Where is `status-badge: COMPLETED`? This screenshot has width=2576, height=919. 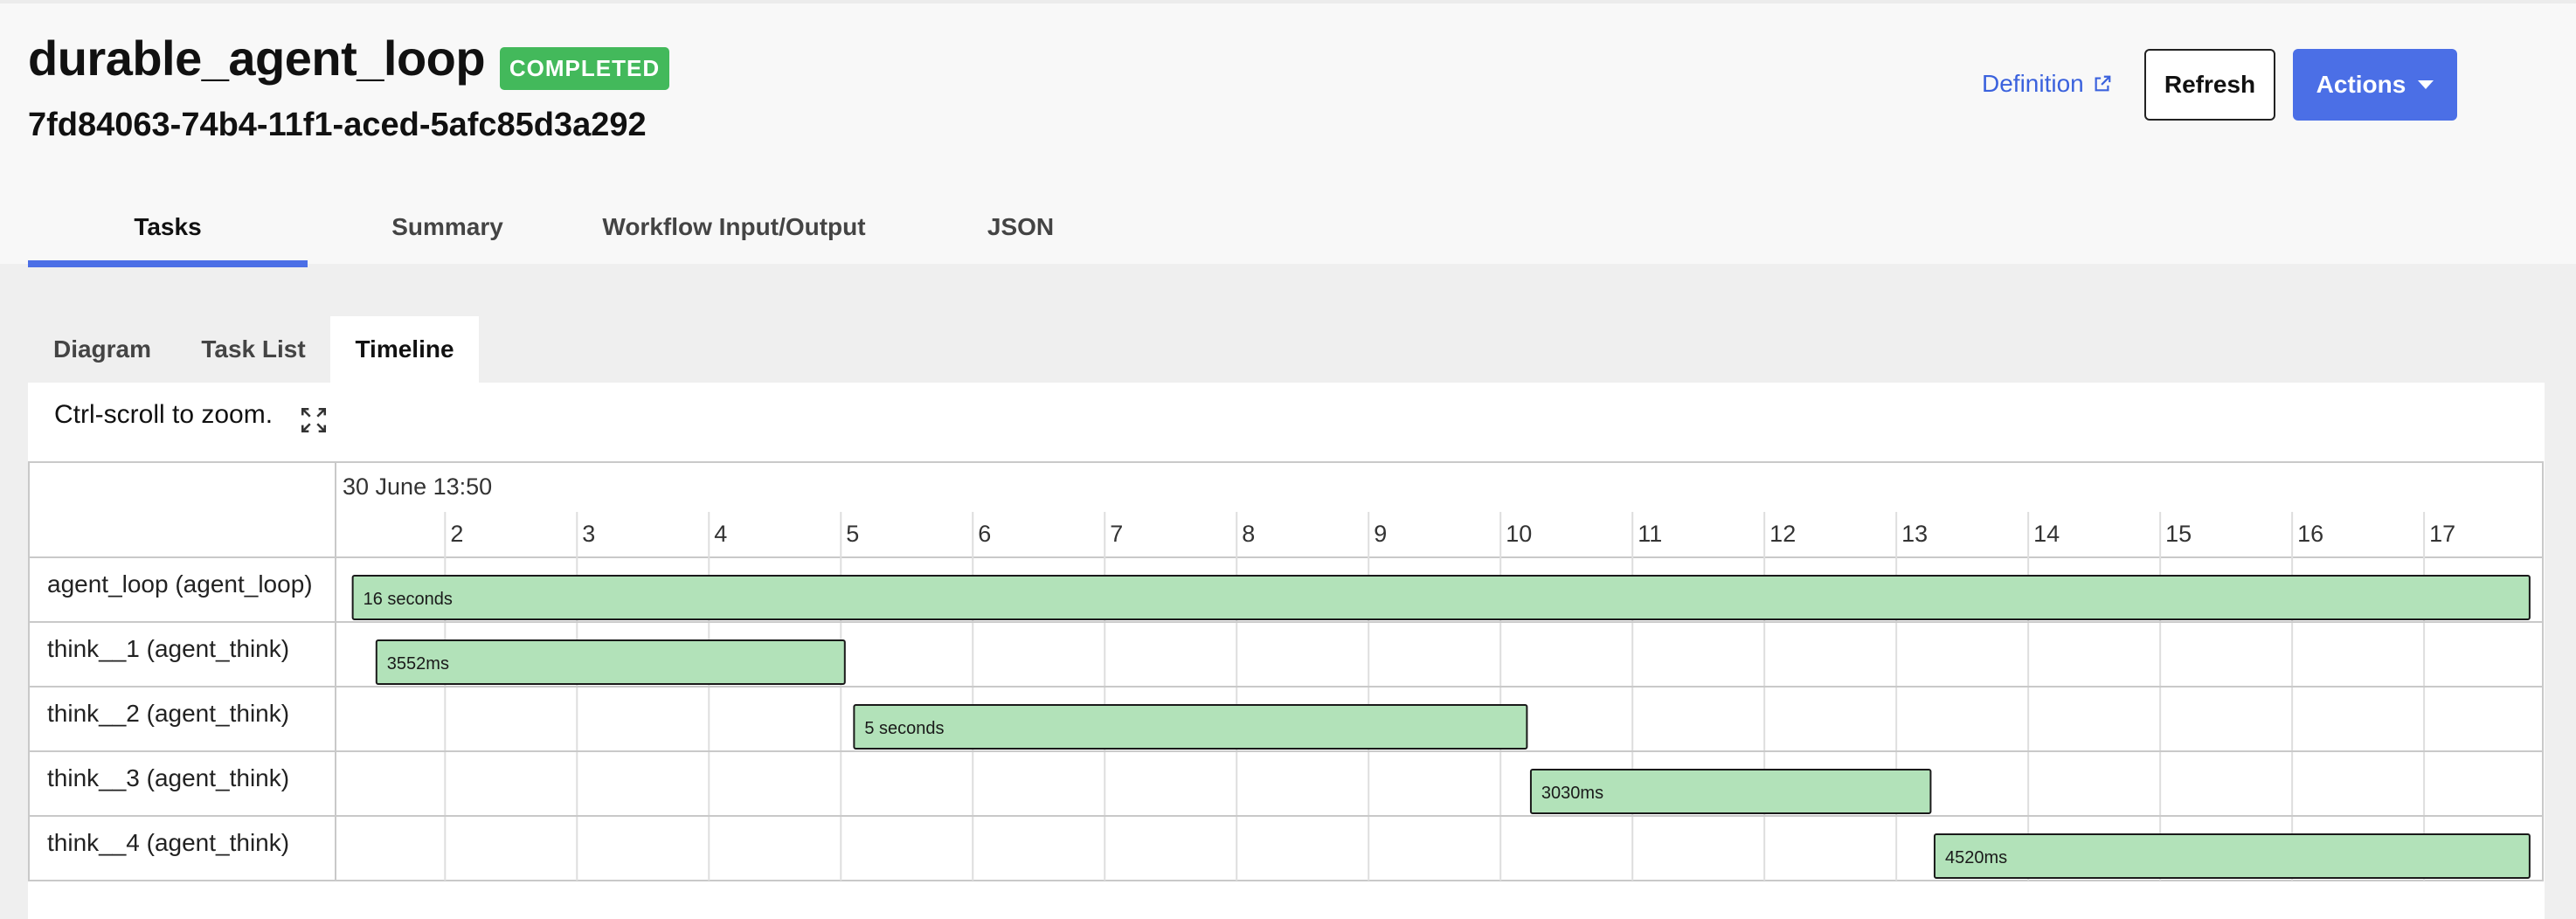
status-badge: COMPLETED is located at coordinates (584, 68).